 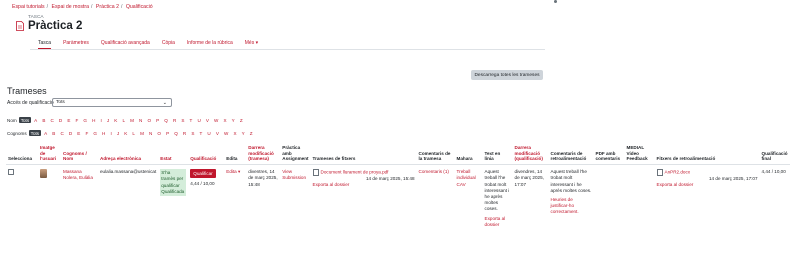 I want to click on breadcrumb-item: Qualificació, so click(x=139, y=7).